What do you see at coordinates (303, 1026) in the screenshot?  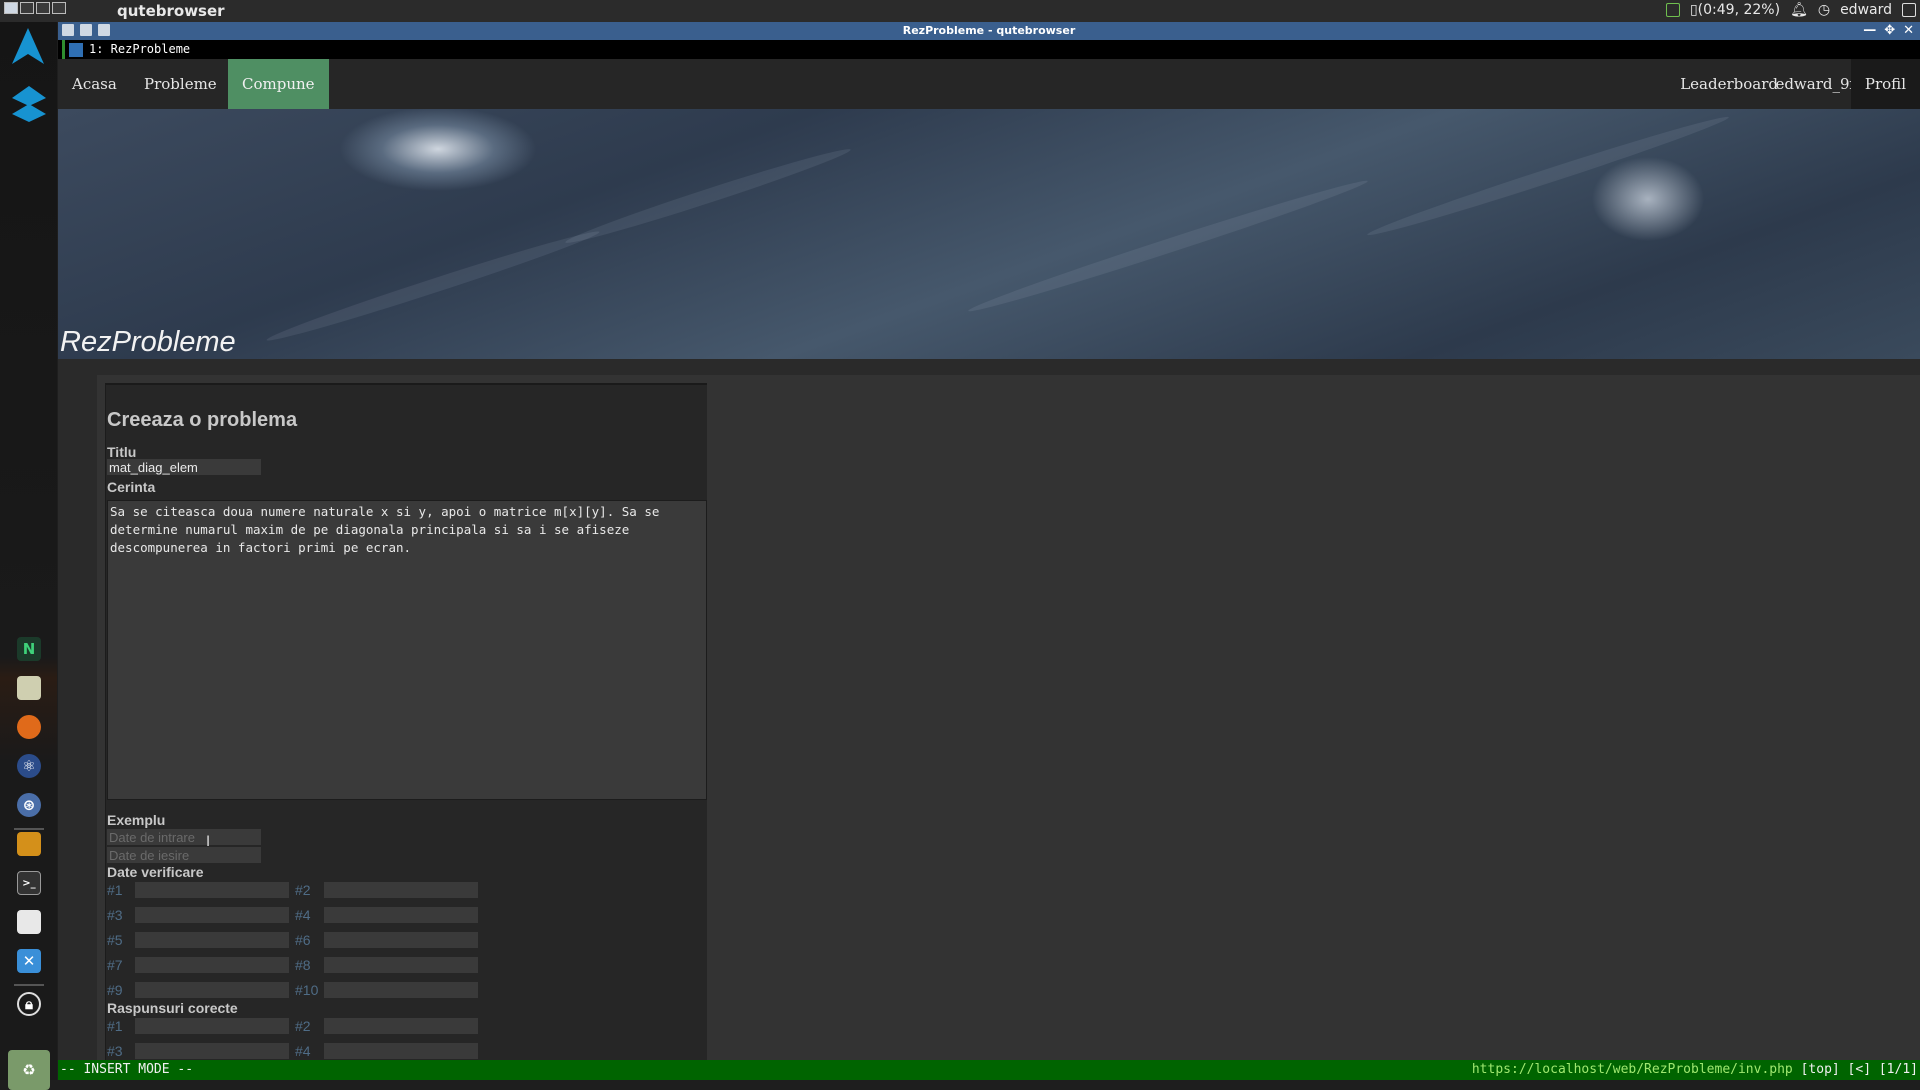 I see `answer-number: #2` at bounding box center [303, 1026].